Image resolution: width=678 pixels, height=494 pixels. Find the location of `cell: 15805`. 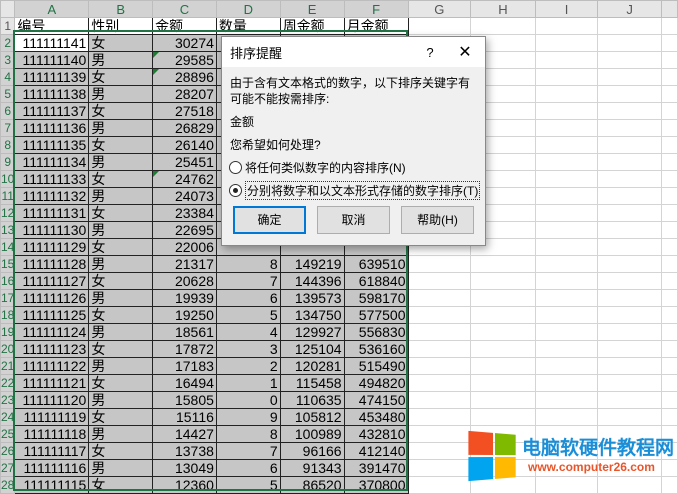

cell: 15805 is located at coordinates (184, 400).